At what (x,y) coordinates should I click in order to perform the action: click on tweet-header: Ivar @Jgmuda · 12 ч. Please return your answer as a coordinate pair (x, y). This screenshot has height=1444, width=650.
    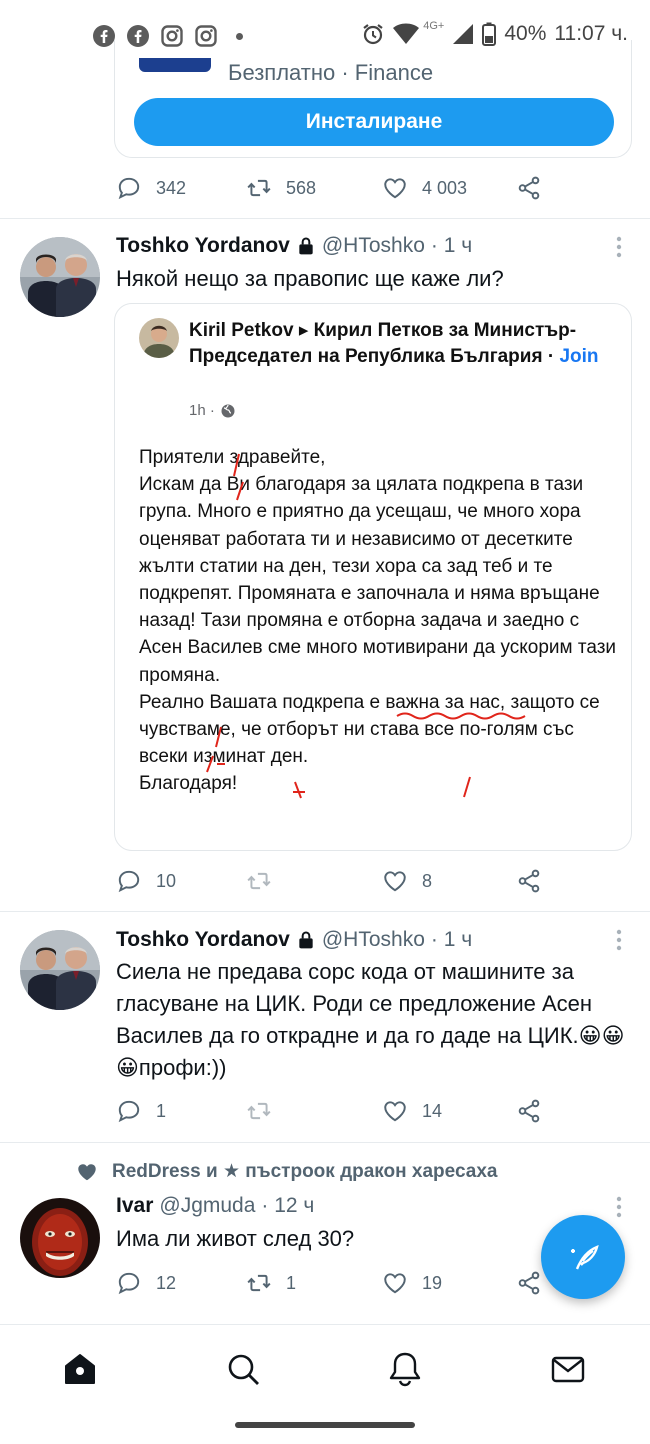
    Looking at the image, I should click on (215, 1206).